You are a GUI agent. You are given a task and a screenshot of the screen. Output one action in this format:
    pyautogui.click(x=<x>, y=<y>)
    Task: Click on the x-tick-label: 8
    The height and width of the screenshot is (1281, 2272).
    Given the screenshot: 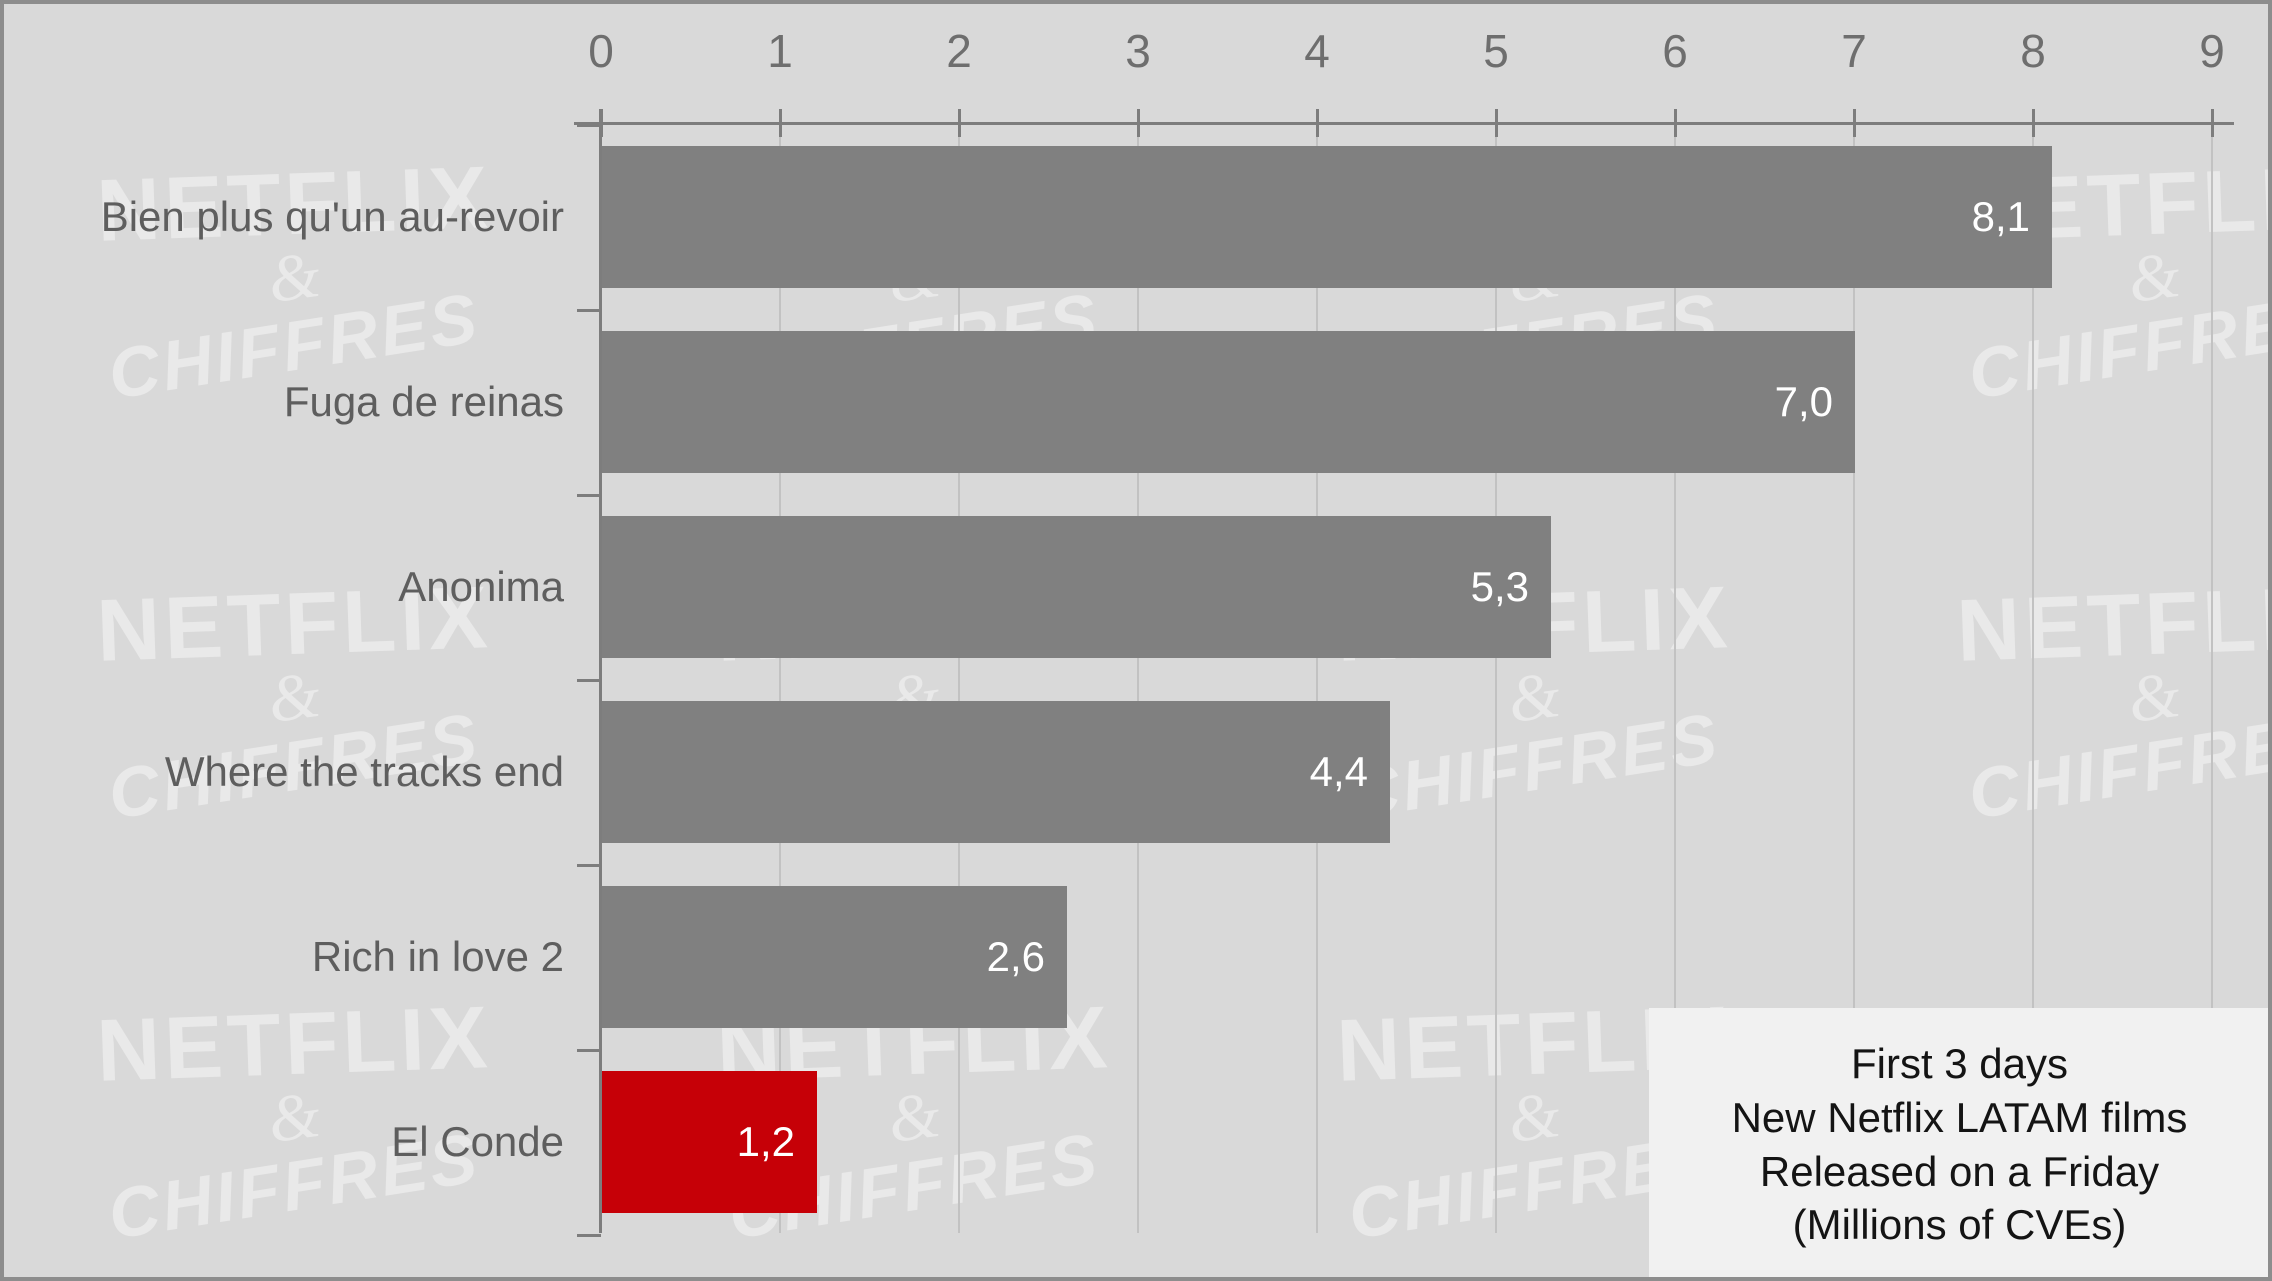 What is the action you would take?
    pyautogui.click(x=2033, y=51)
    